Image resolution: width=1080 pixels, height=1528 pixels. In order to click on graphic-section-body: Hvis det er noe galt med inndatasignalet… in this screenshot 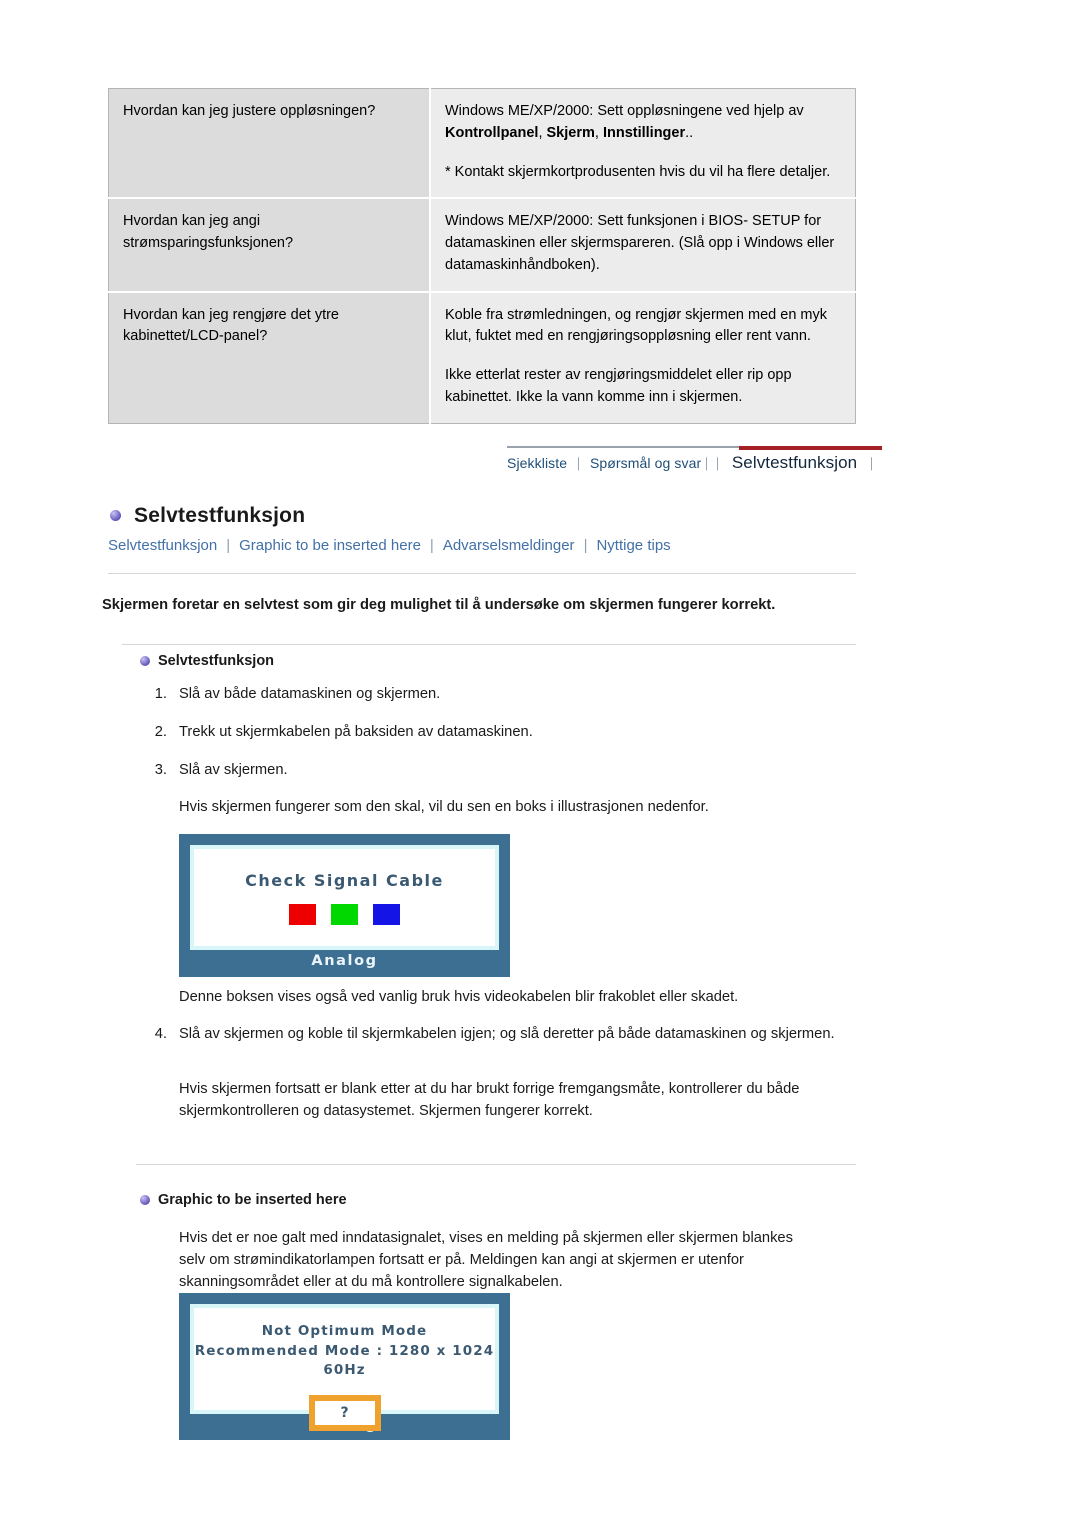, I will do `click(486, 1260)`.